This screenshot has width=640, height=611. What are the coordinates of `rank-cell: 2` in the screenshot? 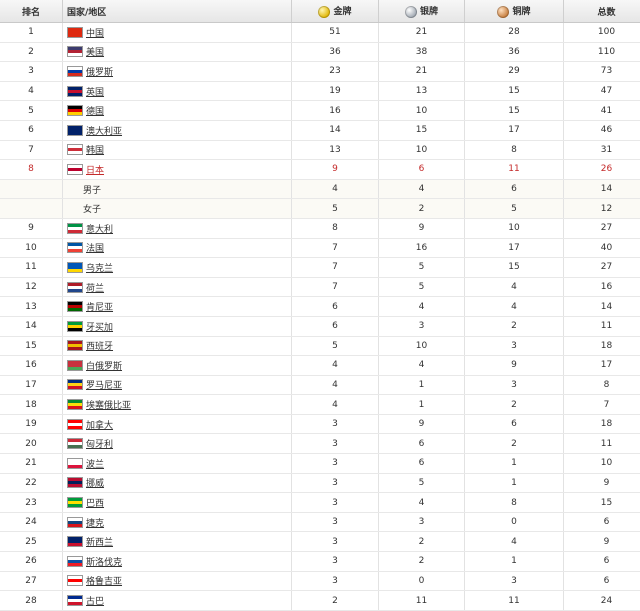 It's located at (31, 52).